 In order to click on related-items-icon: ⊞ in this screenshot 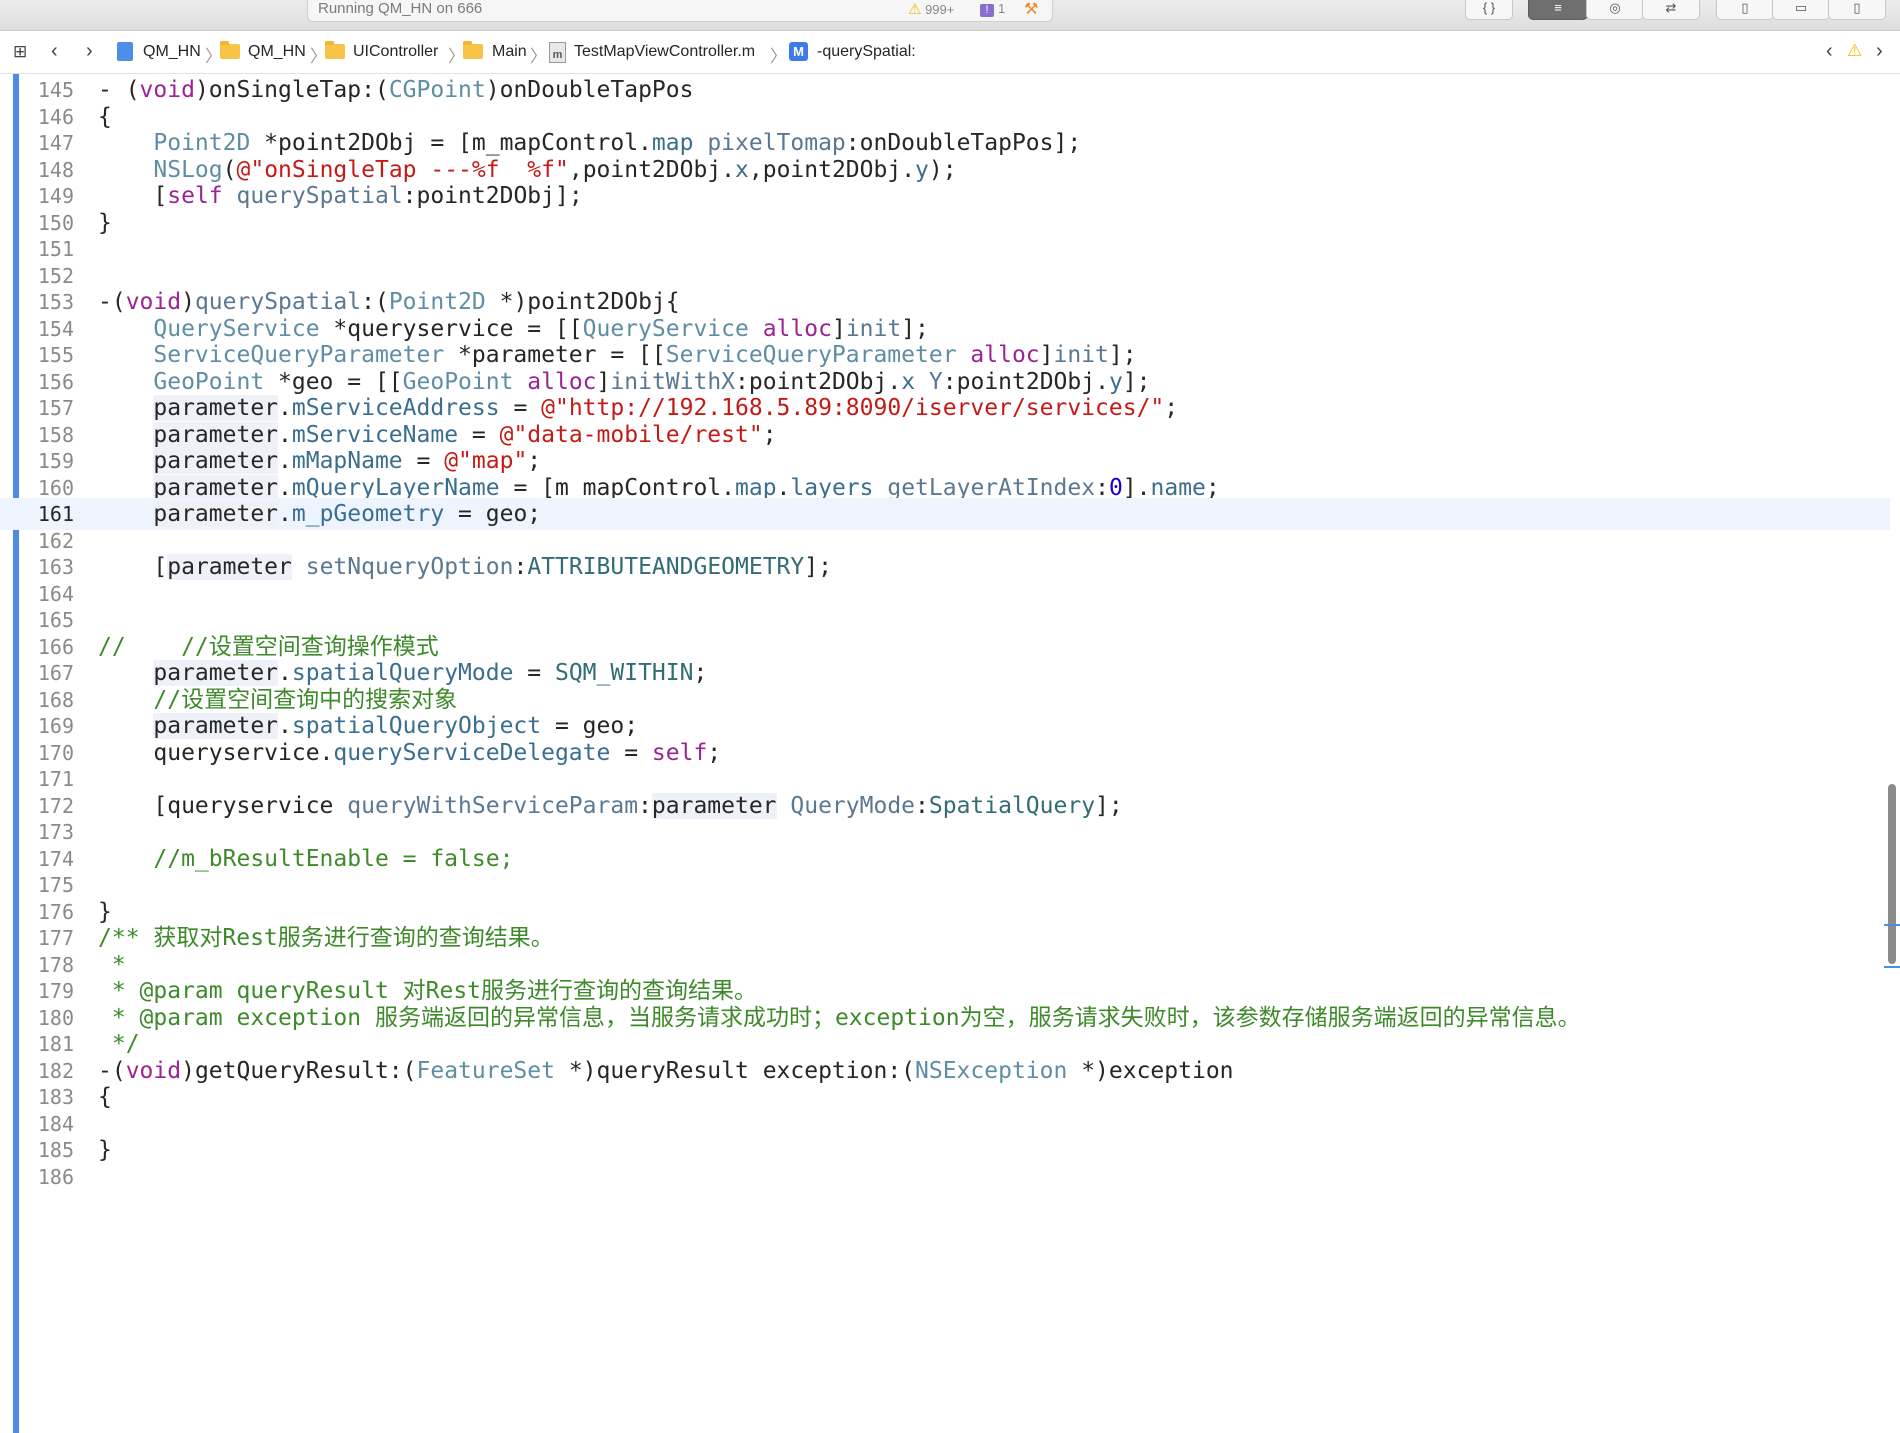, I will do `click(20, 52)`.